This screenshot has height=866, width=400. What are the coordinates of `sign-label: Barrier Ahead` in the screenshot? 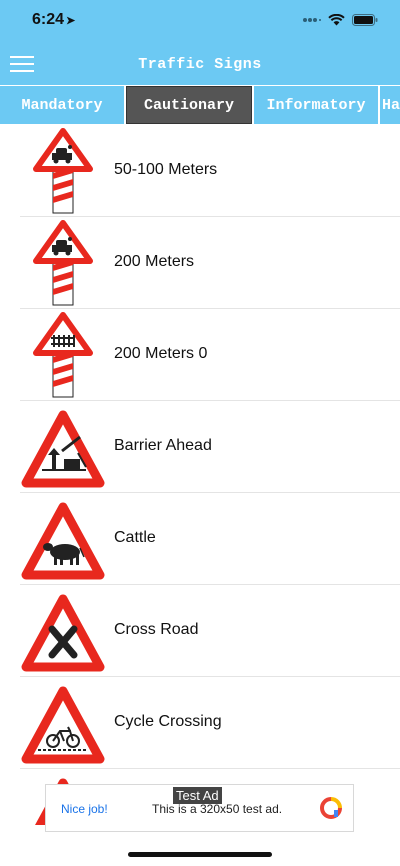 It's located at (163, 445).